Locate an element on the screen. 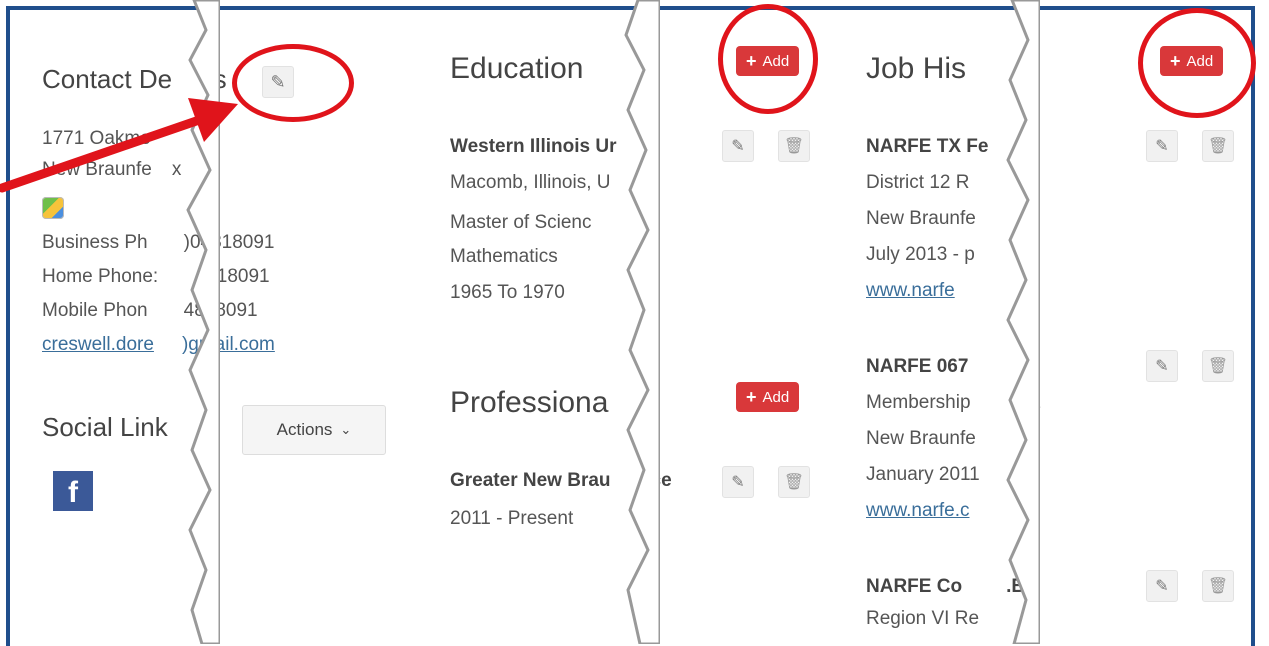  edit-professional-button: ✎ is located at coordinates (738, 482).